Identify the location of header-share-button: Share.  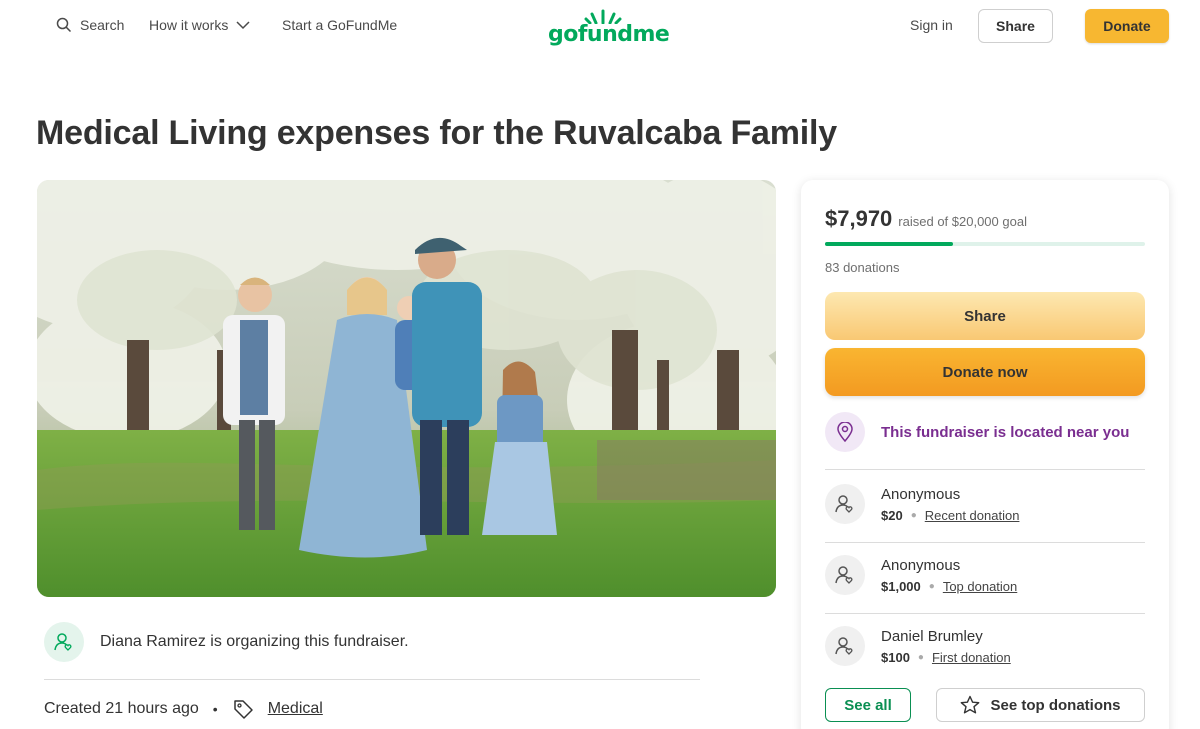
(1015, 26).